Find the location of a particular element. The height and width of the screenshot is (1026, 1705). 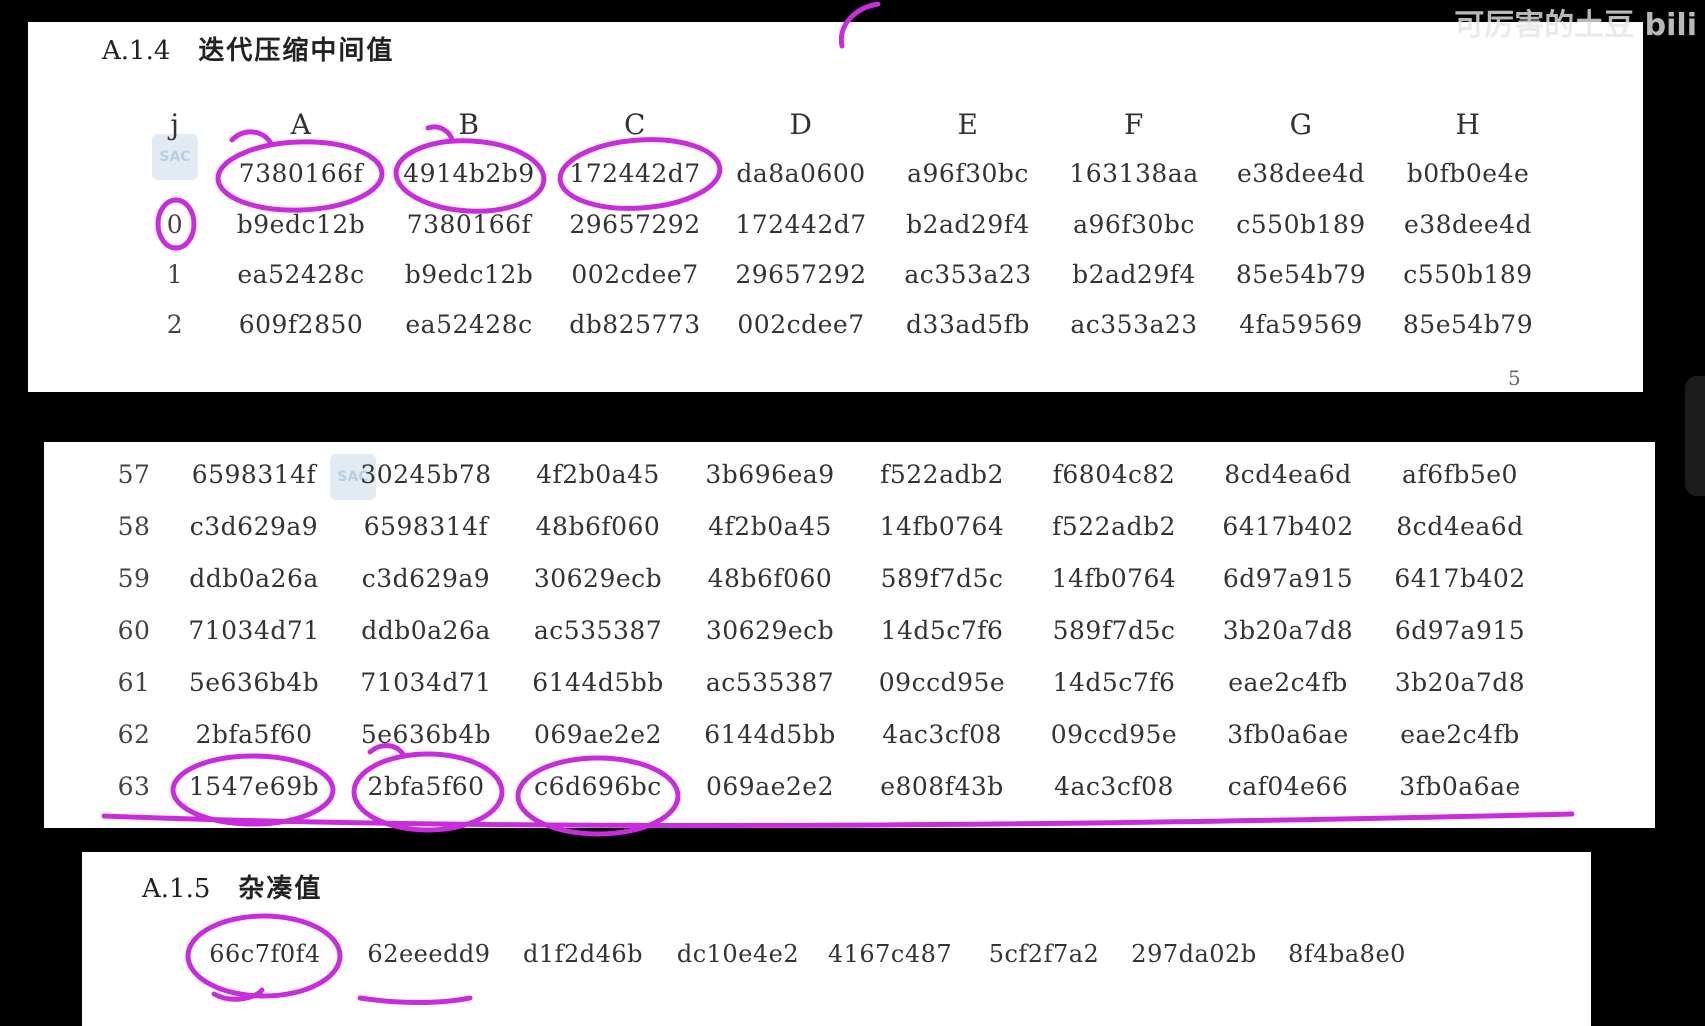

table-cell: 29657292 is located at coordinates (801, 274).